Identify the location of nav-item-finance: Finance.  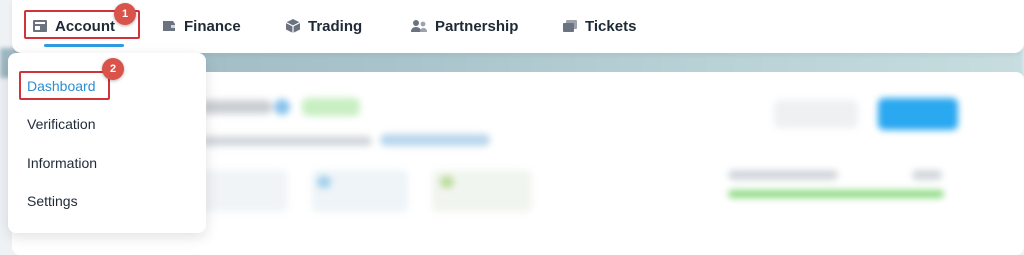
(201, 26).